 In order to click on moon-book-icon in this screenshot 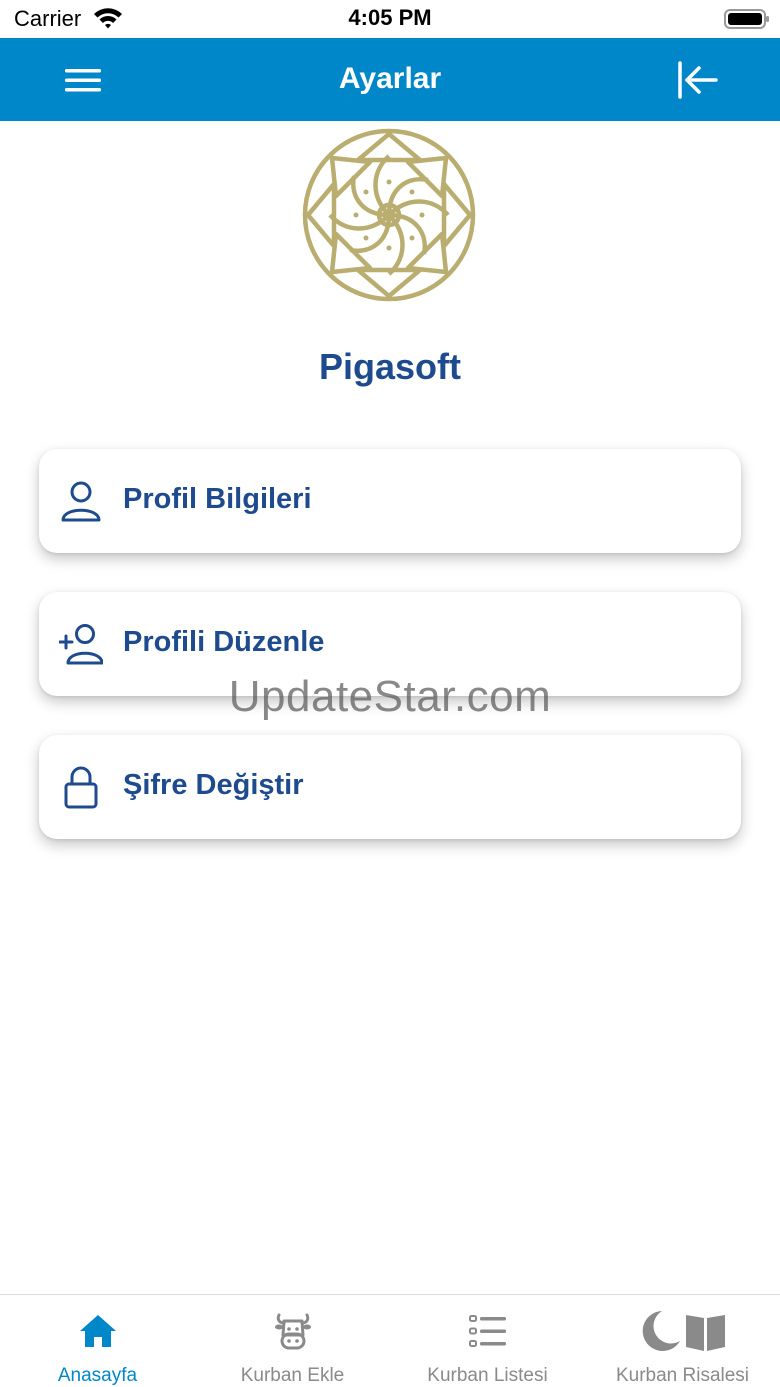, I will do `click(683, 1331)`.